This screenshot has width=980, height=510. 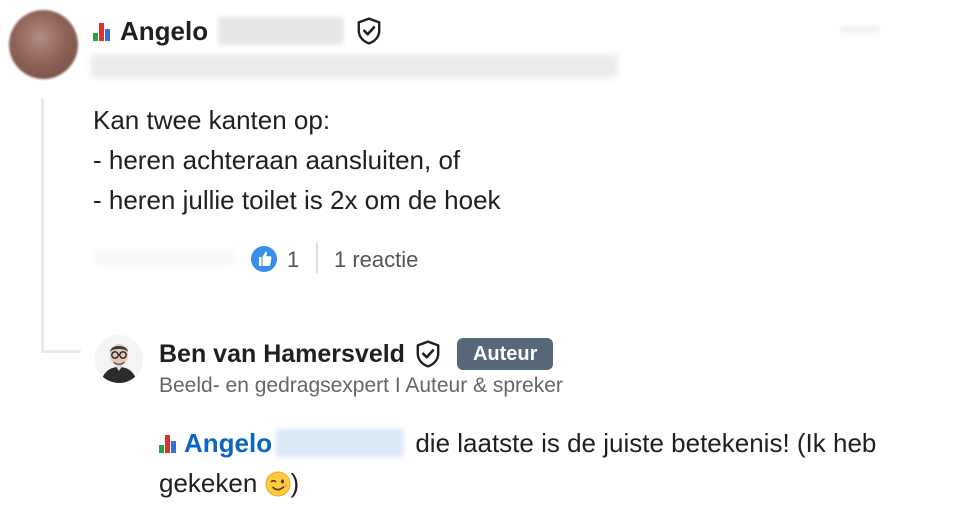 I want to click on thread-connector, so click(x=61, y=351).